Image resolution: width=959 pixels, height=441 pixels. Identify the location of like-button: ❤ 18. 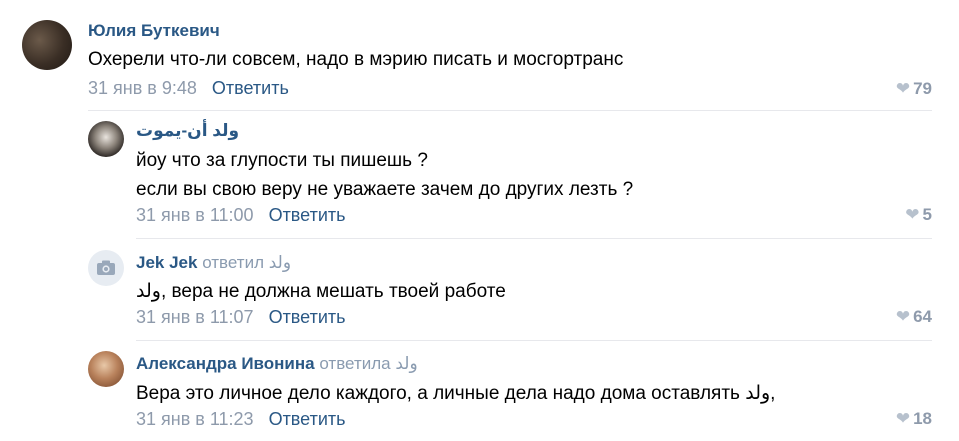
(914, 419).